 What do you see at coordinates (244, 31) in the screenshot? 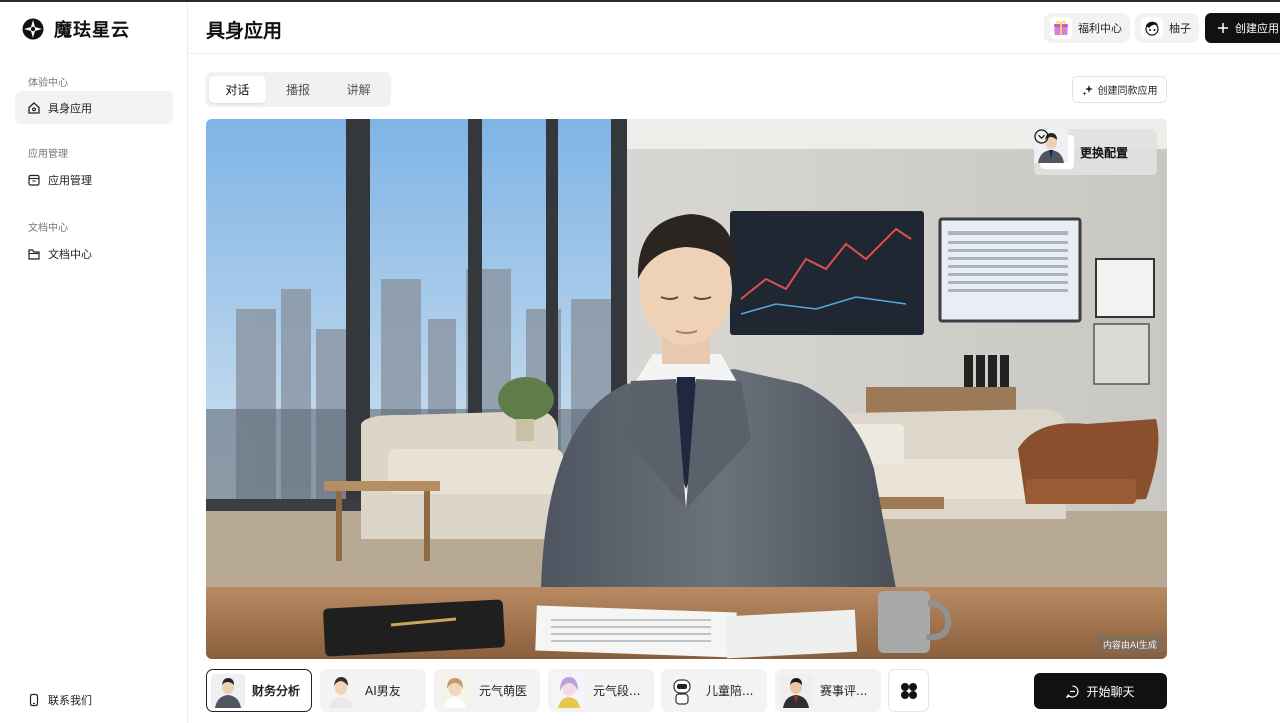
I see `page-title: 具身应用` at bounding box center [244, 31].